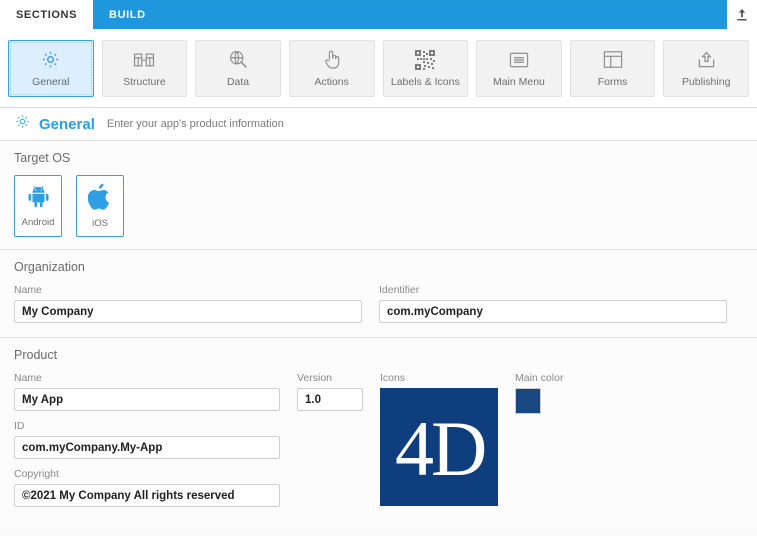 Image resolution: width=757 pixels, height=536 pixels. I want to click on upload-button, so click(742, 14).